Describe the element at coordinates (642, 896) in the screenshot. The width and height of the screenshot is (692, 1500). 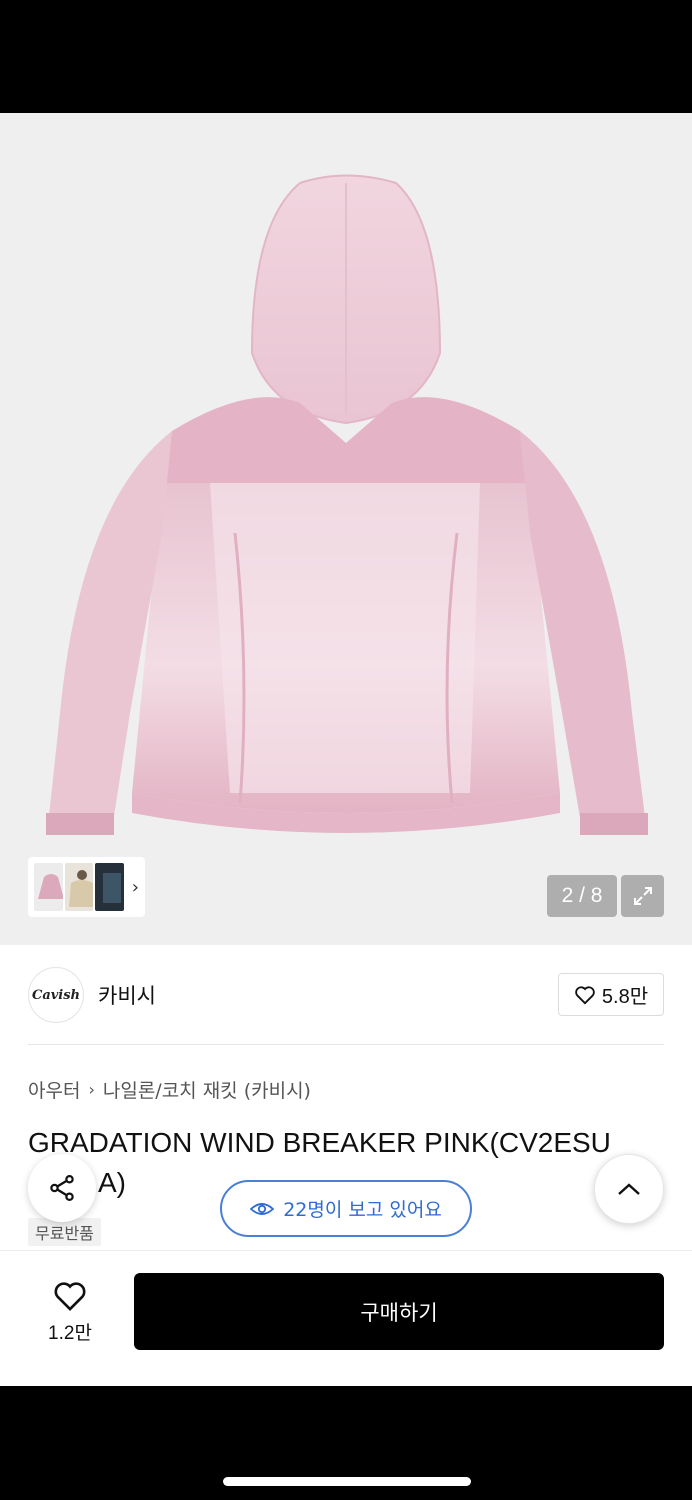
I see `expand-icon` at that location.